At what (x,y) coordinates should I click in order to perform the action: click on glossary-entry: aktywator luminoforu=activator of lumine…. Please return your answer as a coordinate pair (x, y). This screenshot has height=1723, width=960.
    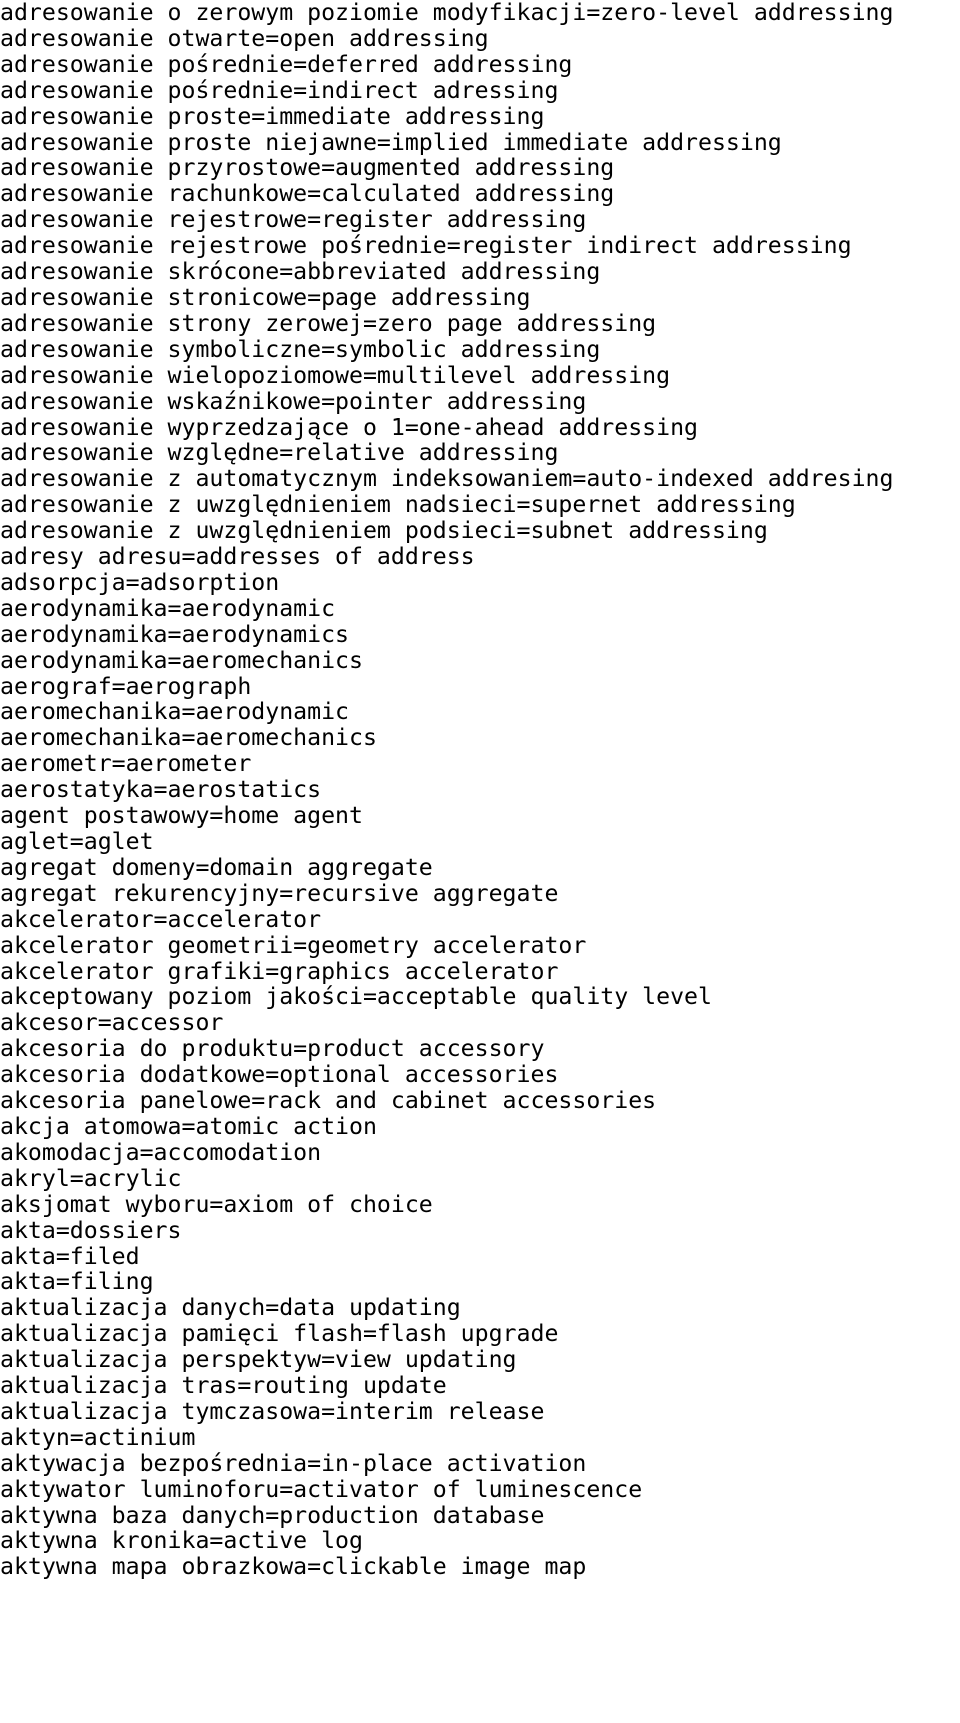
    Looking at the image, I should click on (321, 1489).